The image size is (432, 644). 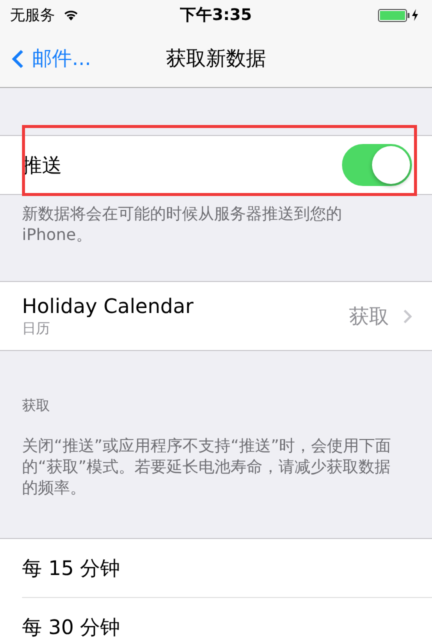 I want to click on push-description: 新数据将会在可能的时候从服务器推送到您的iPhone。, so click(x=182, y=224).